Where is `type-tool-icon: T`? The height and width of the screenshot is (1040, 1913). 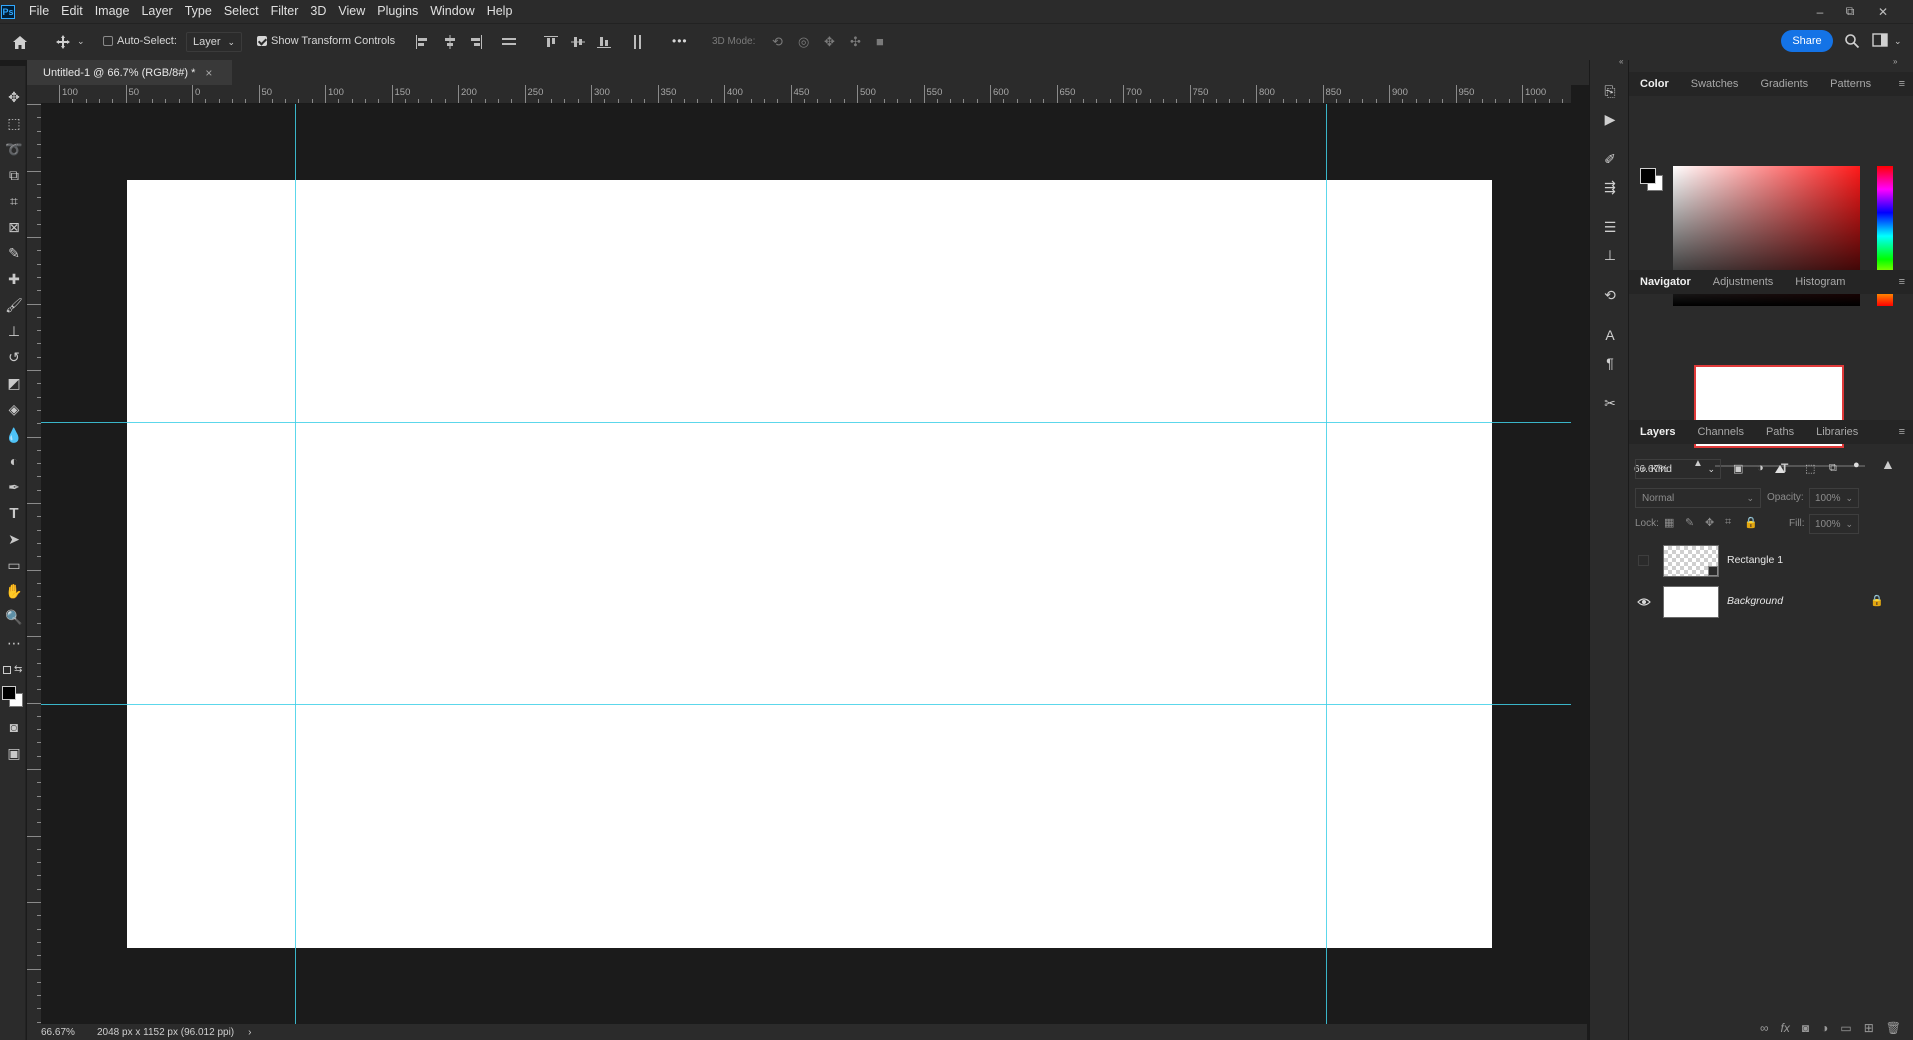
type-tool-icon: T is located at coordinates (14, 513).